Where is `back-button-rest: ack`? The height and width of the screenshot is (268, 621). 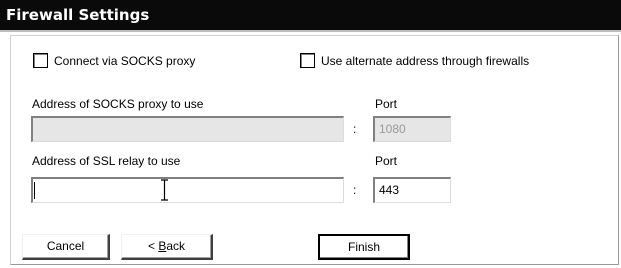
back-button-rest: ack is located at coordinates (176, 246).